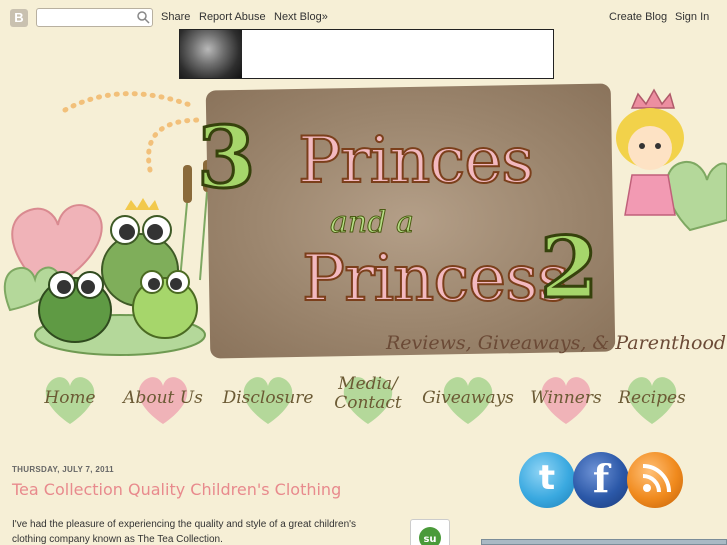  Describe the element at coordinates (301, 17) in the screenshot. I see `next-blog-link: Next Blog»` at that location.